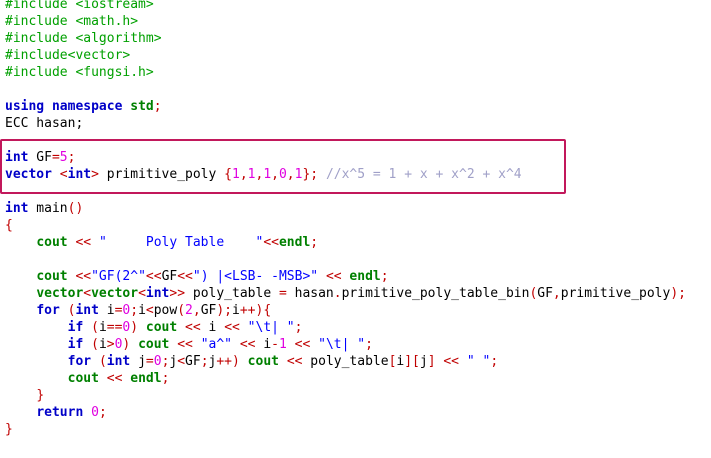  Describe the element at coordinates (282, 293) in the screenshot. I see `code-token: =` at that location.